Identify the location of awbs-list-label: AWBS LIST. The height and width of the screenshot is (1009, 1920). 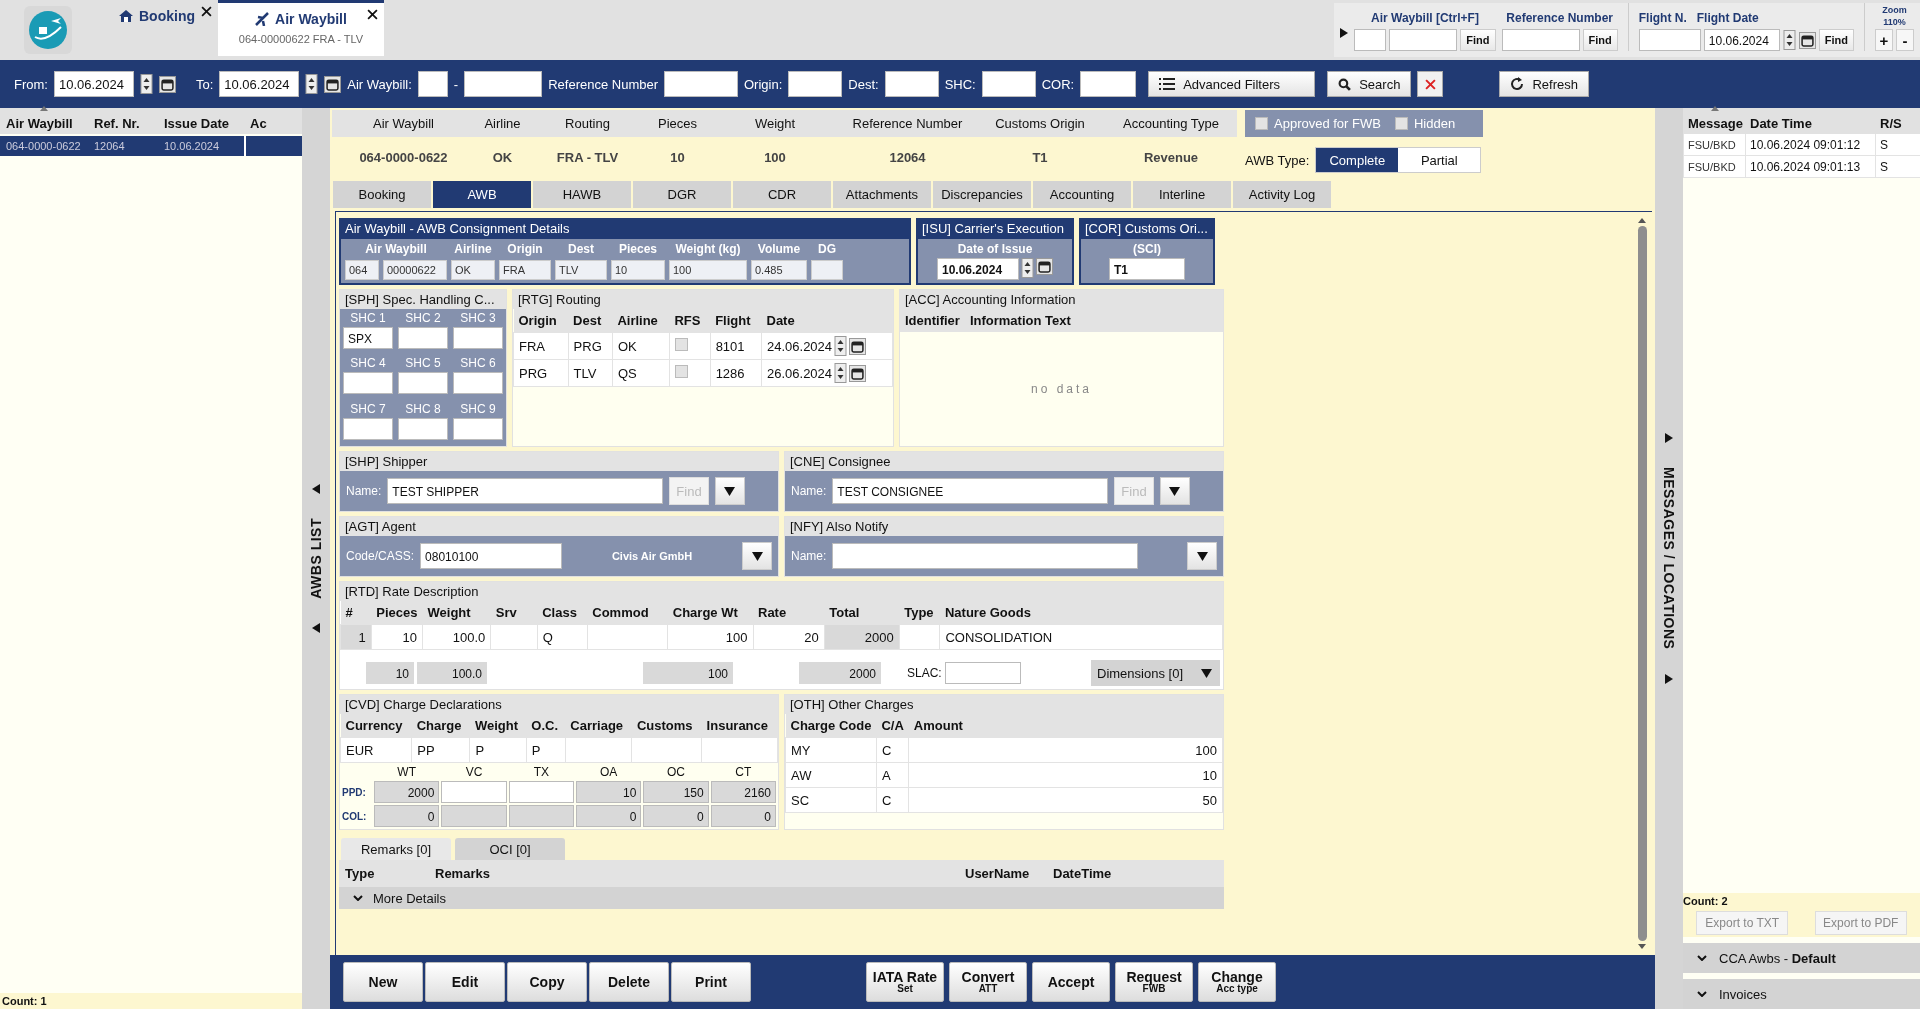
(316, 558).